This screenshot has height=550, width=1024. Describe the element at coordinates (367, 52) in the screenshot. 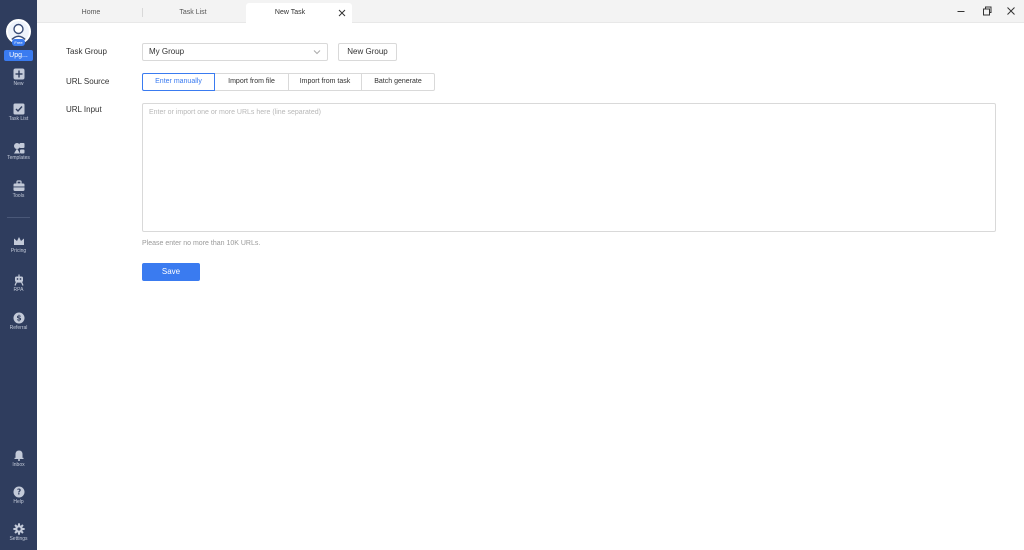

I see `new-group-button: New Group` at that location.